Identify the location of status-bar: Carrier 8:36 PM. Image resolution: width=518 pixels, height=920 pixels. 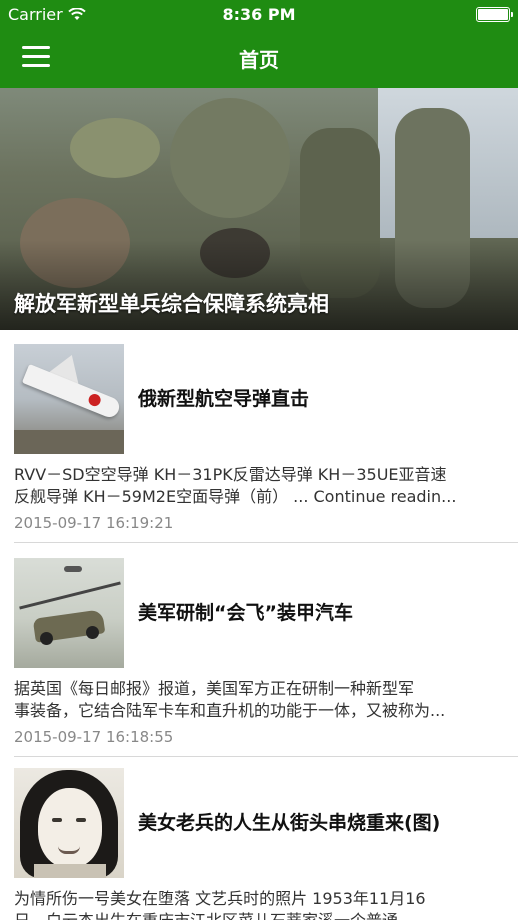
(259, 15).